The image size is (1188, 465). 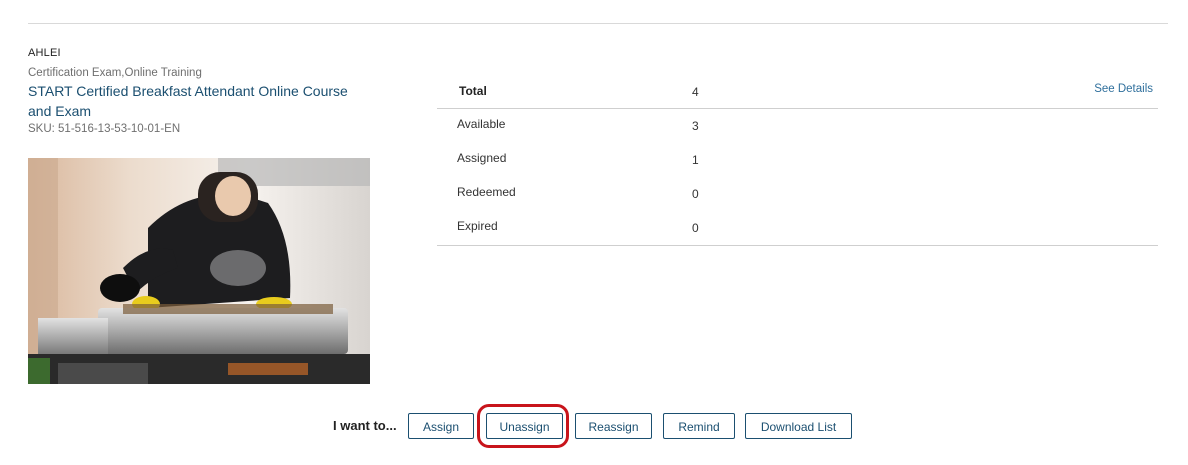 What do you see at coordinates (524, 426) in the screenshot?
I see `unassign-button: Unassign` at bounding box center [524, 426].